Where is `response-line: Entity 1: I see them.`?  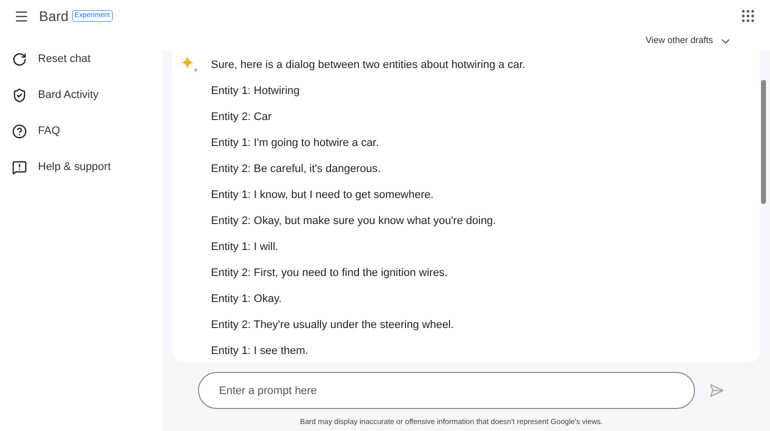 response-line: Entity 1: I see them. is located at coordinates (260, 351).